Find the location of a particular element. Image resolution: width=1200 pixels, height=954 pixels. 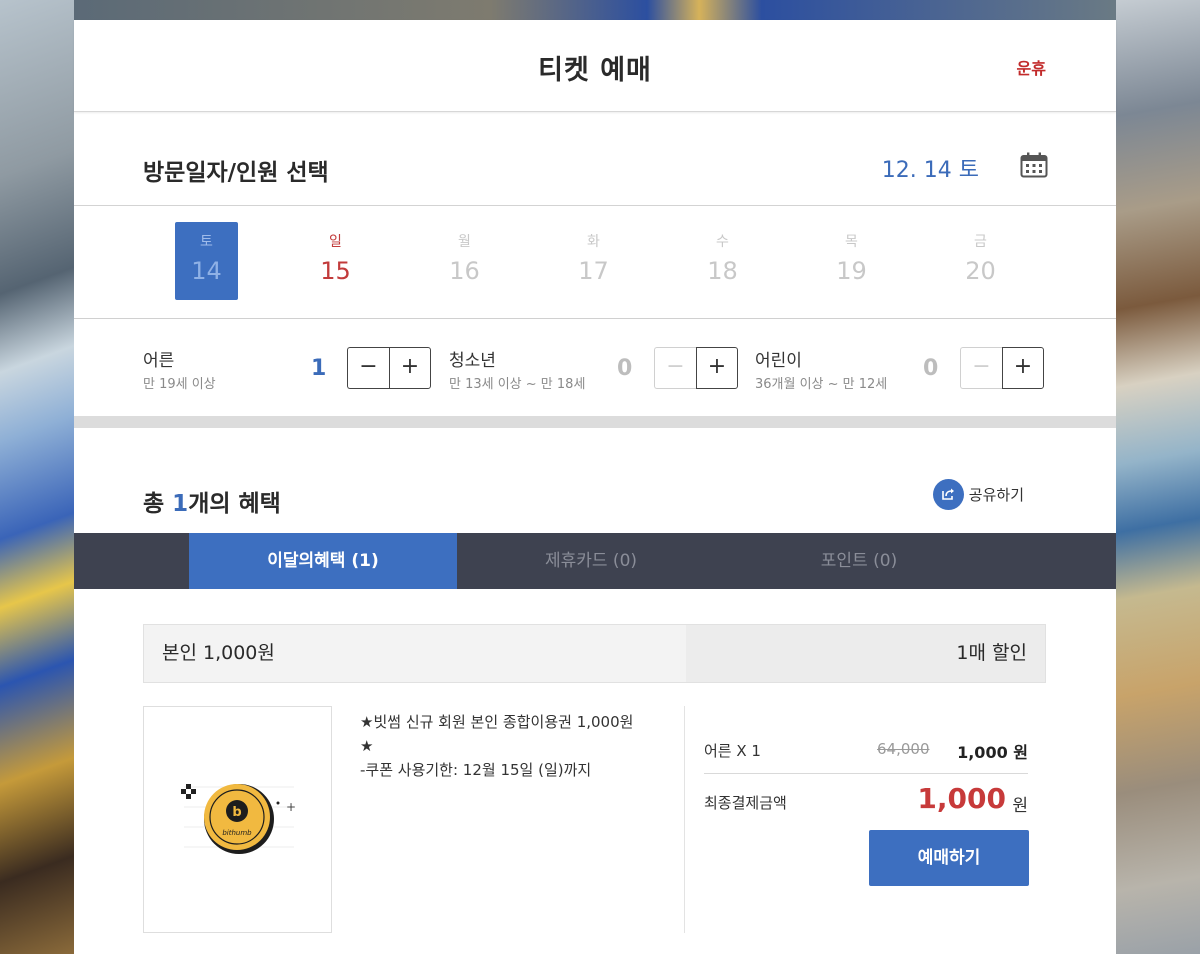

share-button: 공유하기 is located at coordinates (978, 494).